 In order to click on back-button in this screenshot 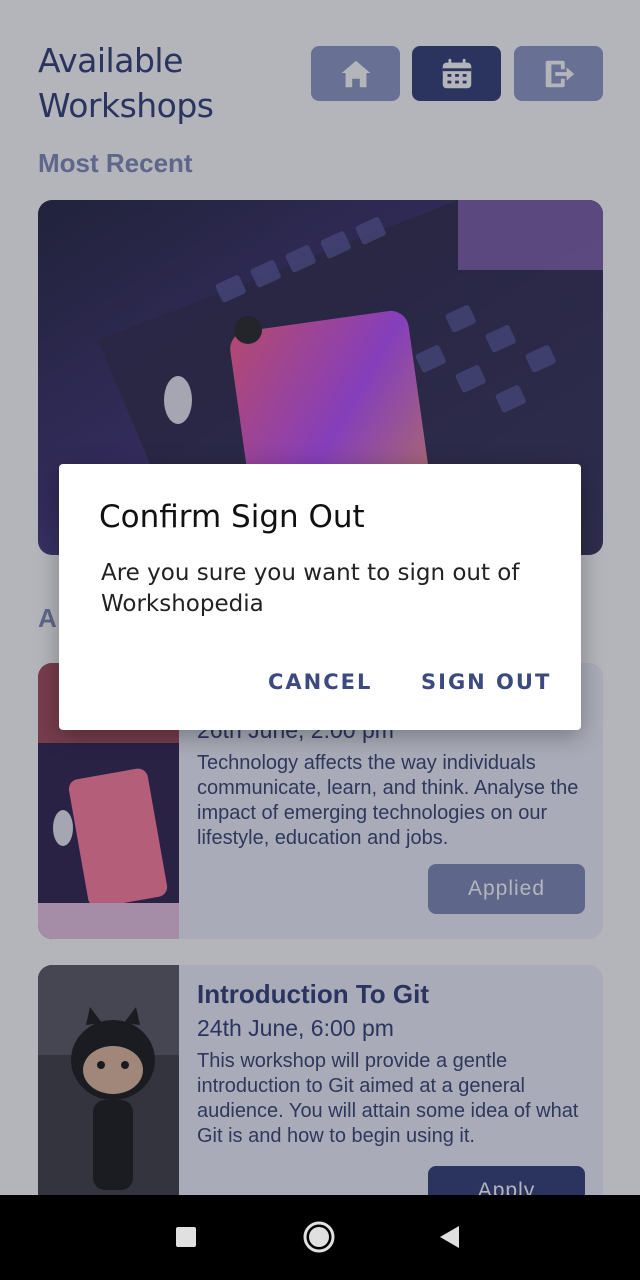, I will do `click(449, 1237)`.